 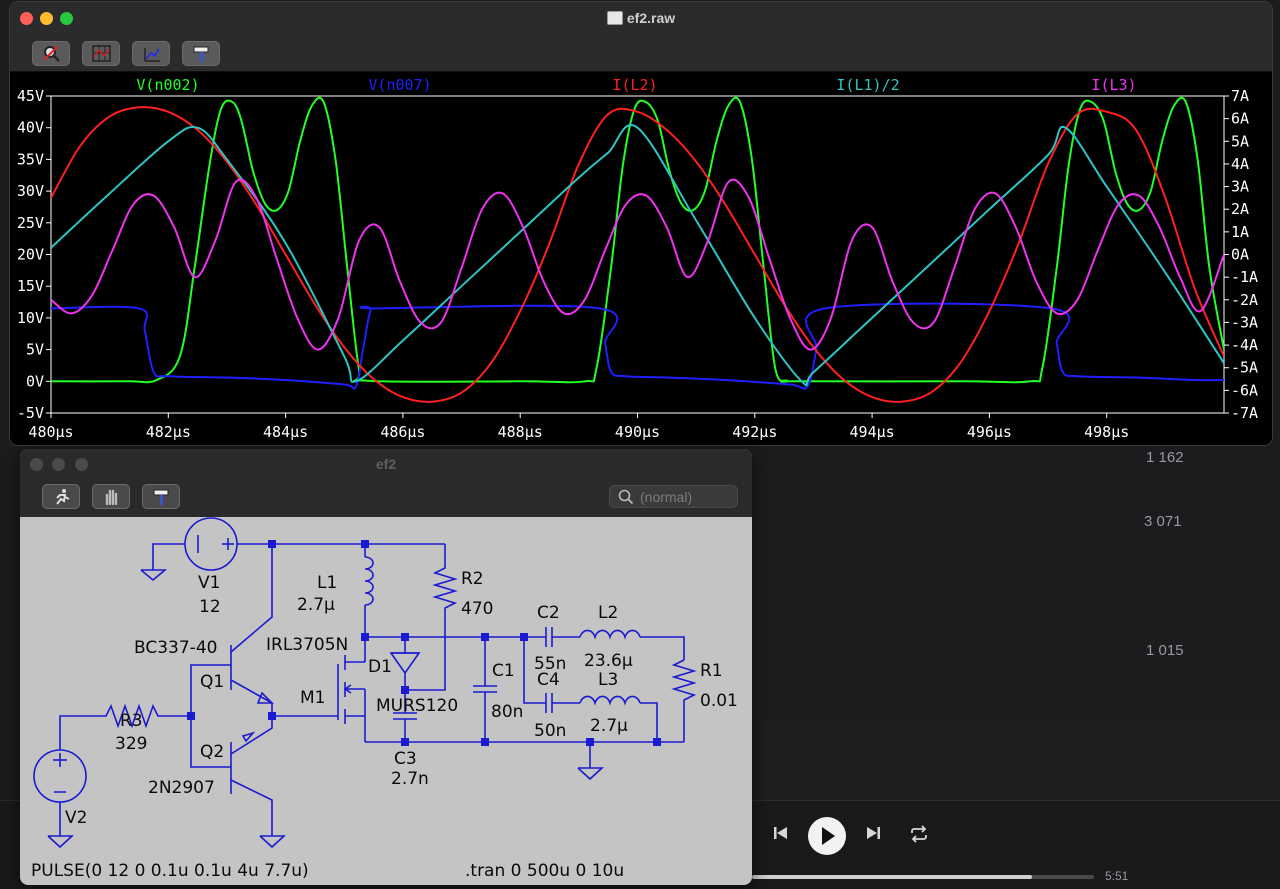 What do you see at coordinates (1240, 187) in the screenshot?
I see `y-tick-label-right: 3A` at bounding box center [1240, 187].